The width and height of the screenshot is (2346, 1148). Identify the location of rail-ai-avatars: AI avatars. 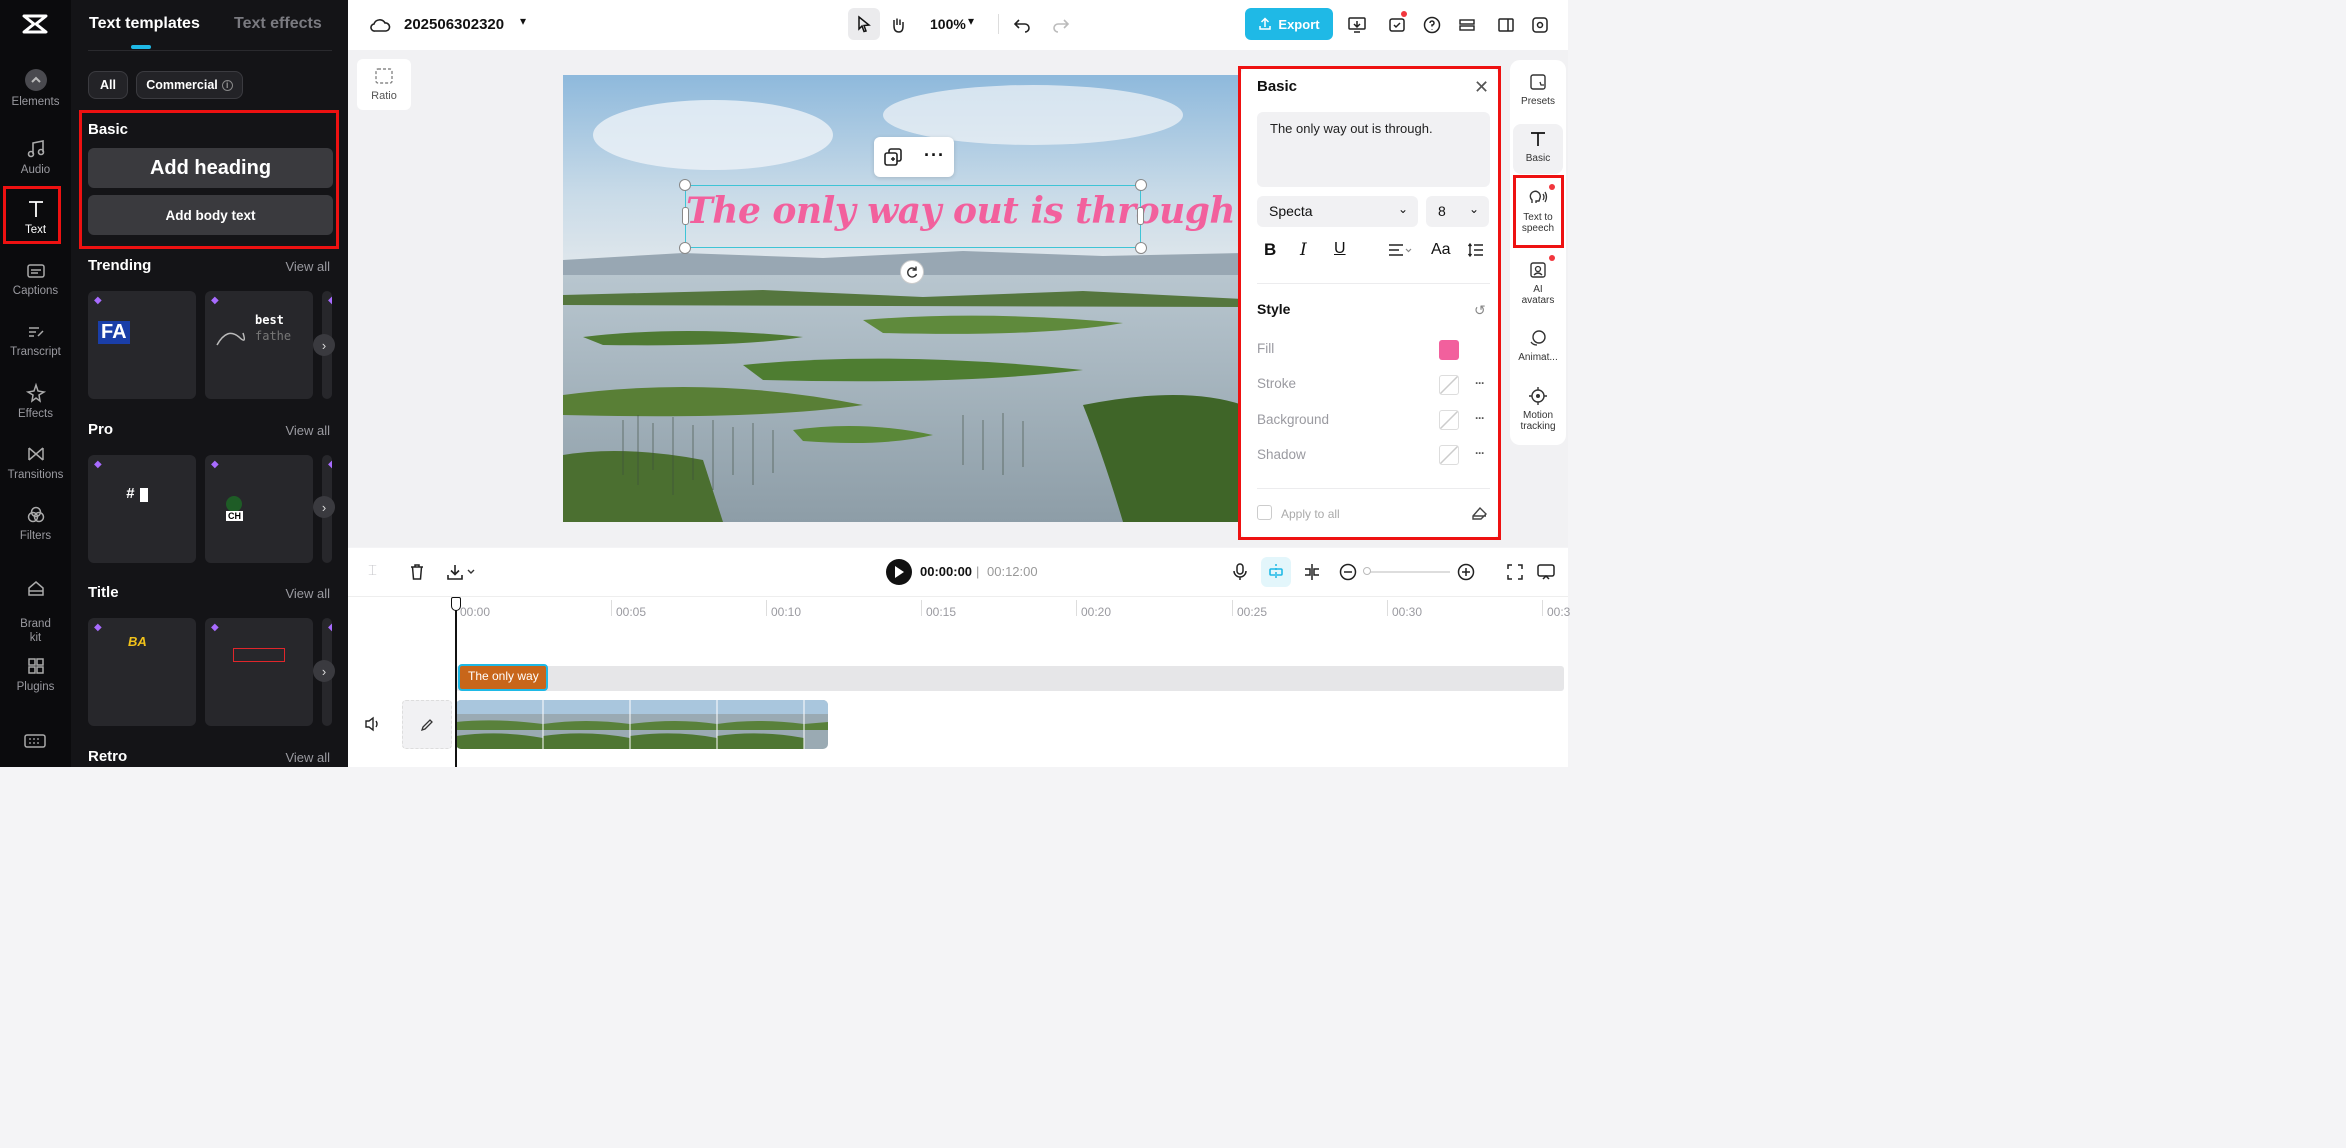
(1538, 283).